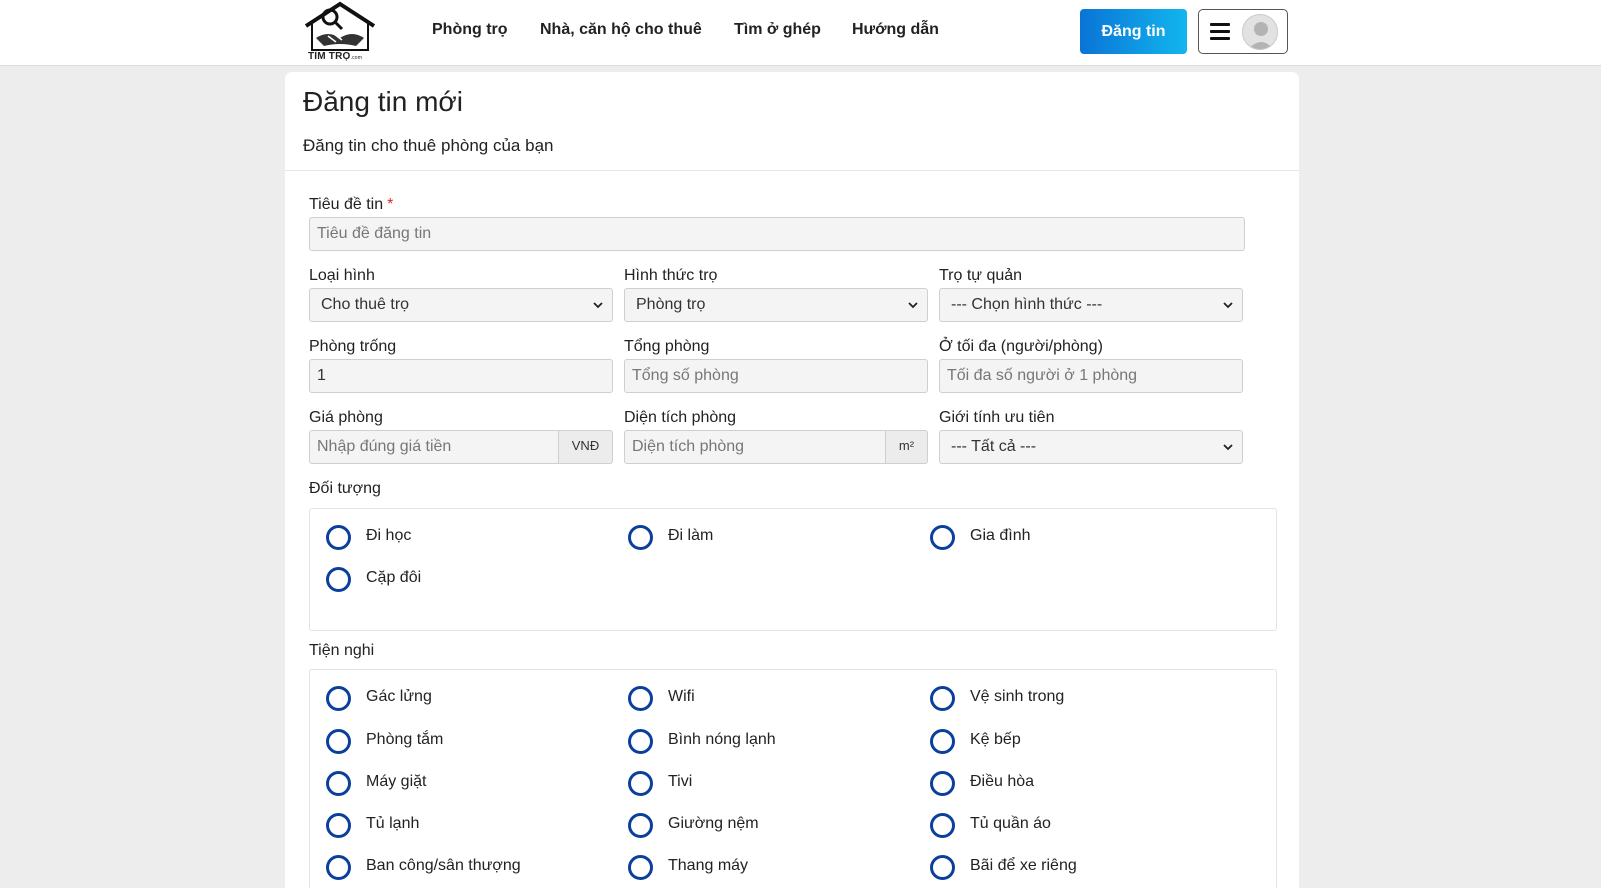  What do you see at coordinates (351, 204) in the screenshot?
I see `title-label: Tiêu đề tin *` at bounding box center [351, 204].